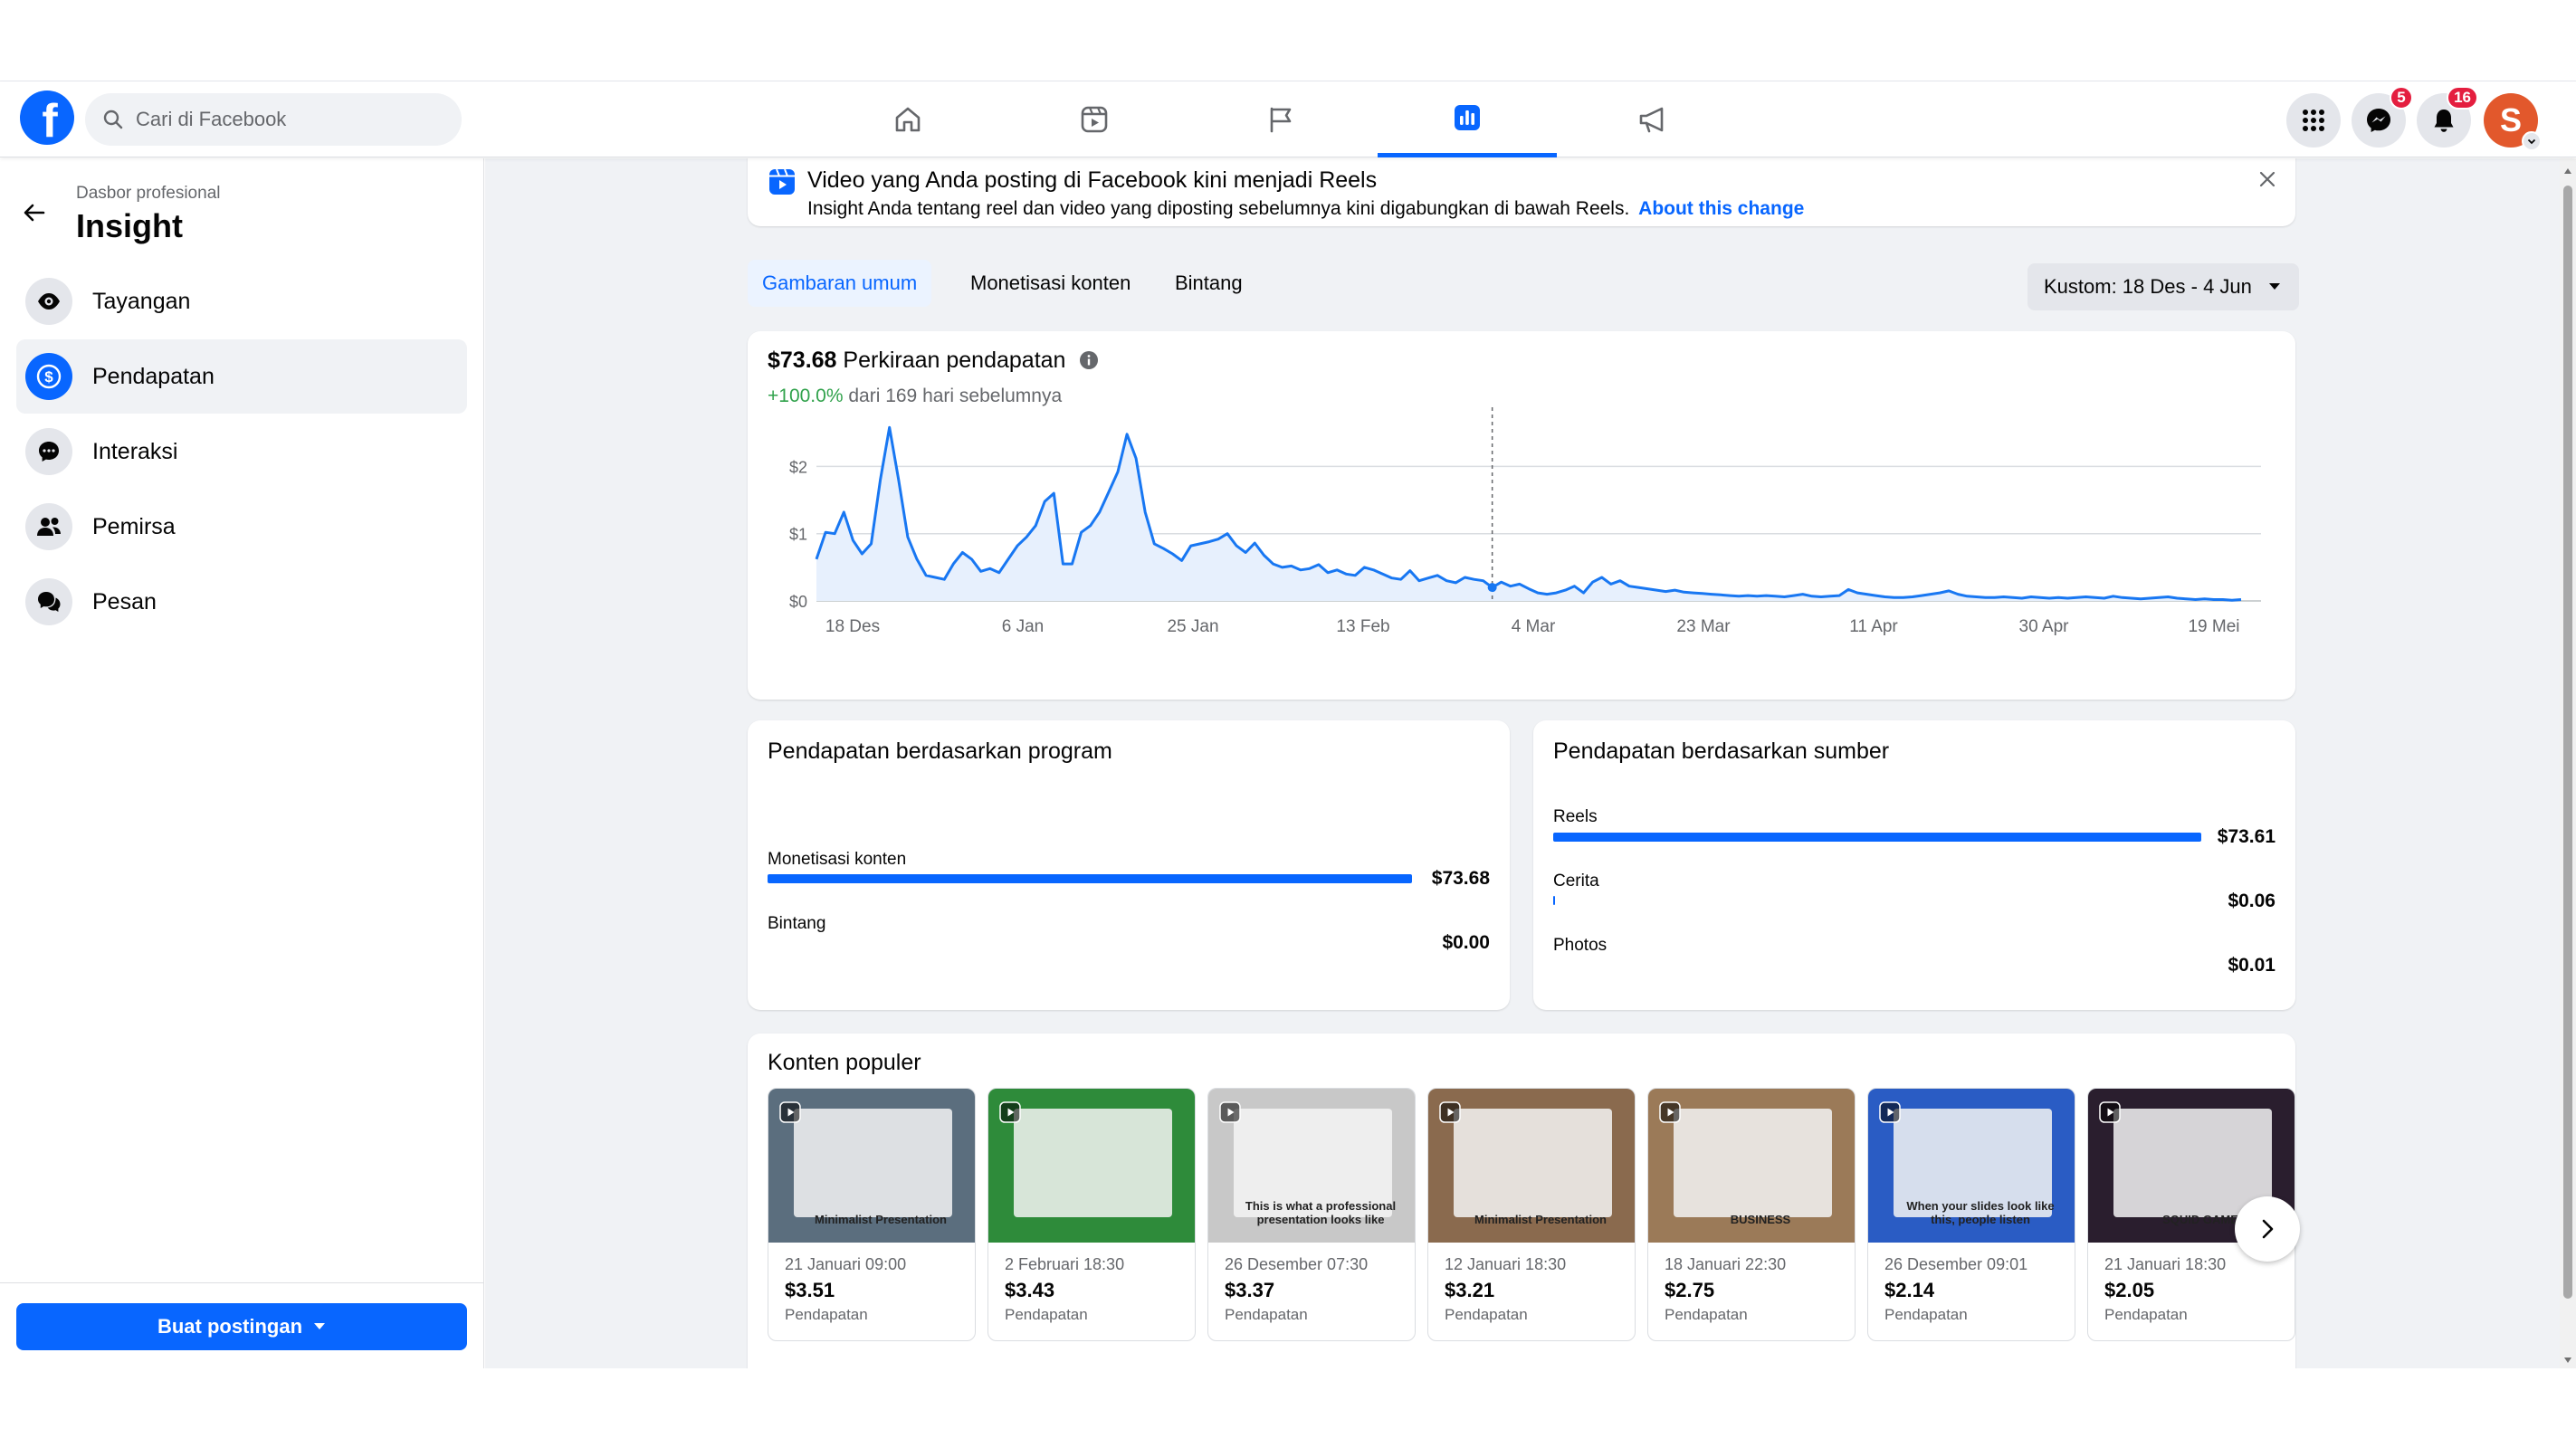 This screenshot has height=1448, width=2576. Describe the element at coordinates (1050, 283) in the screenshot. I see `tab-content-monetization: Monetisasi konten` at that location.